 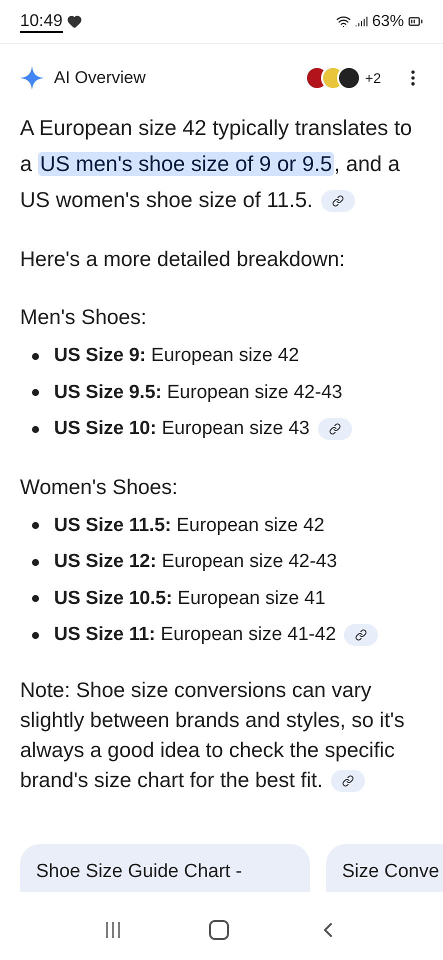 I want to click on source-card: Shoe Size Guide Chart -, so click(x=165, y=868).